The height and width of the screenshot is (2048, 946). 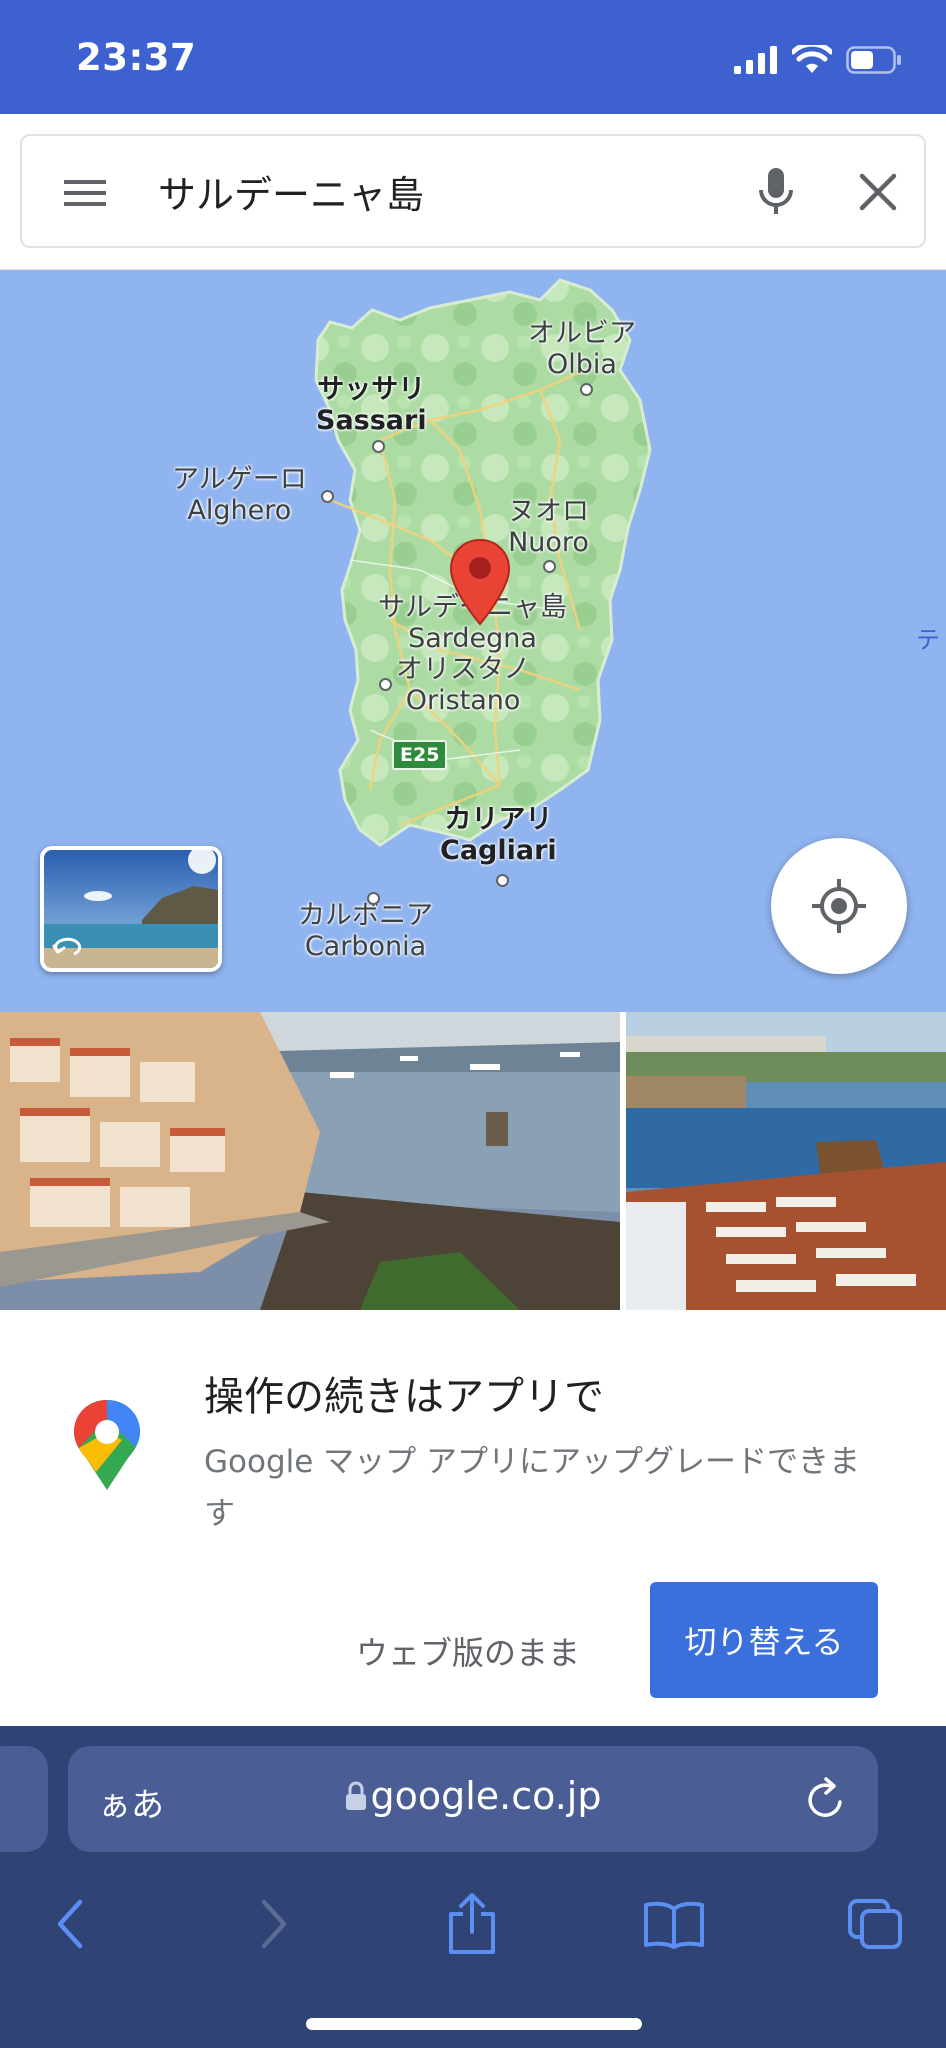 What do you see at coordinates (355, 1795) in the screenshot?
I see `lock-icon` at bounding box center [355, 1795].